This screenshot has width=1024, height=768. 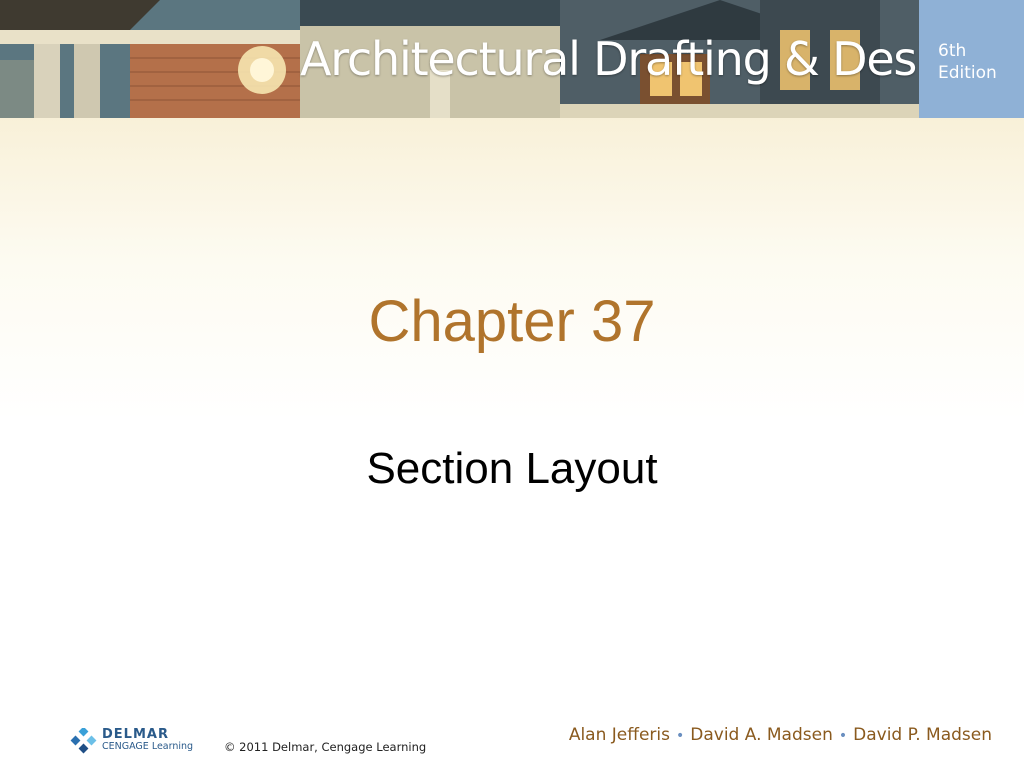 What do you see at coordinates (967, 73) in the screenshot?
I see `edition-label: Edition` at bounding box center [967, 73].